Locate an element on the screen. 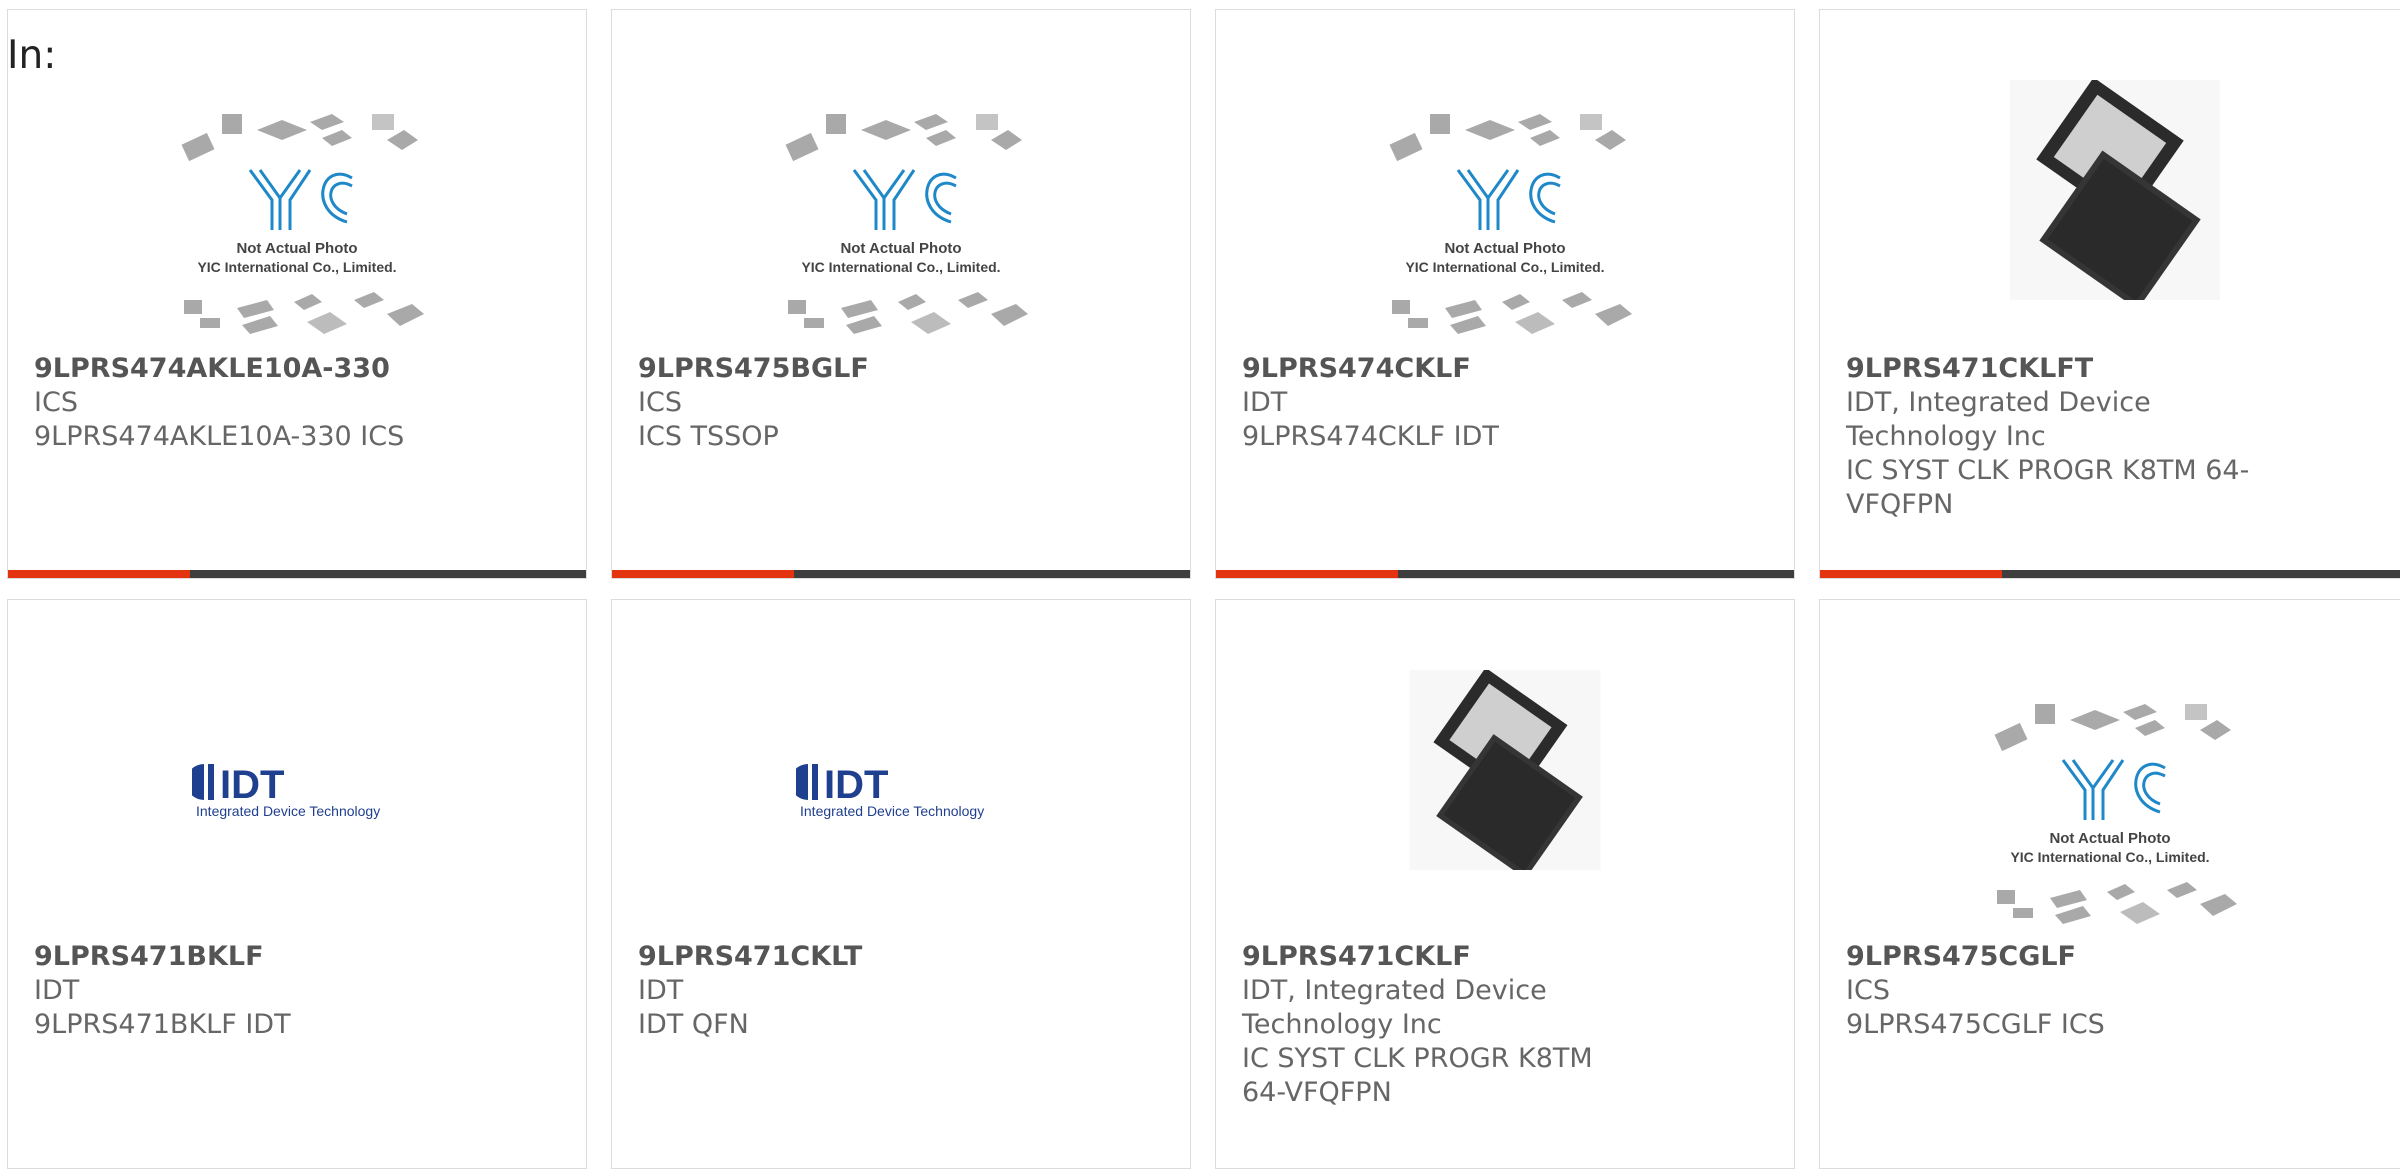 The height and width of the screenshot is (1169, 2400). product-info: 9LPRS475BGLF ICS ICS TSSOP is located at coordinates (901, 403).